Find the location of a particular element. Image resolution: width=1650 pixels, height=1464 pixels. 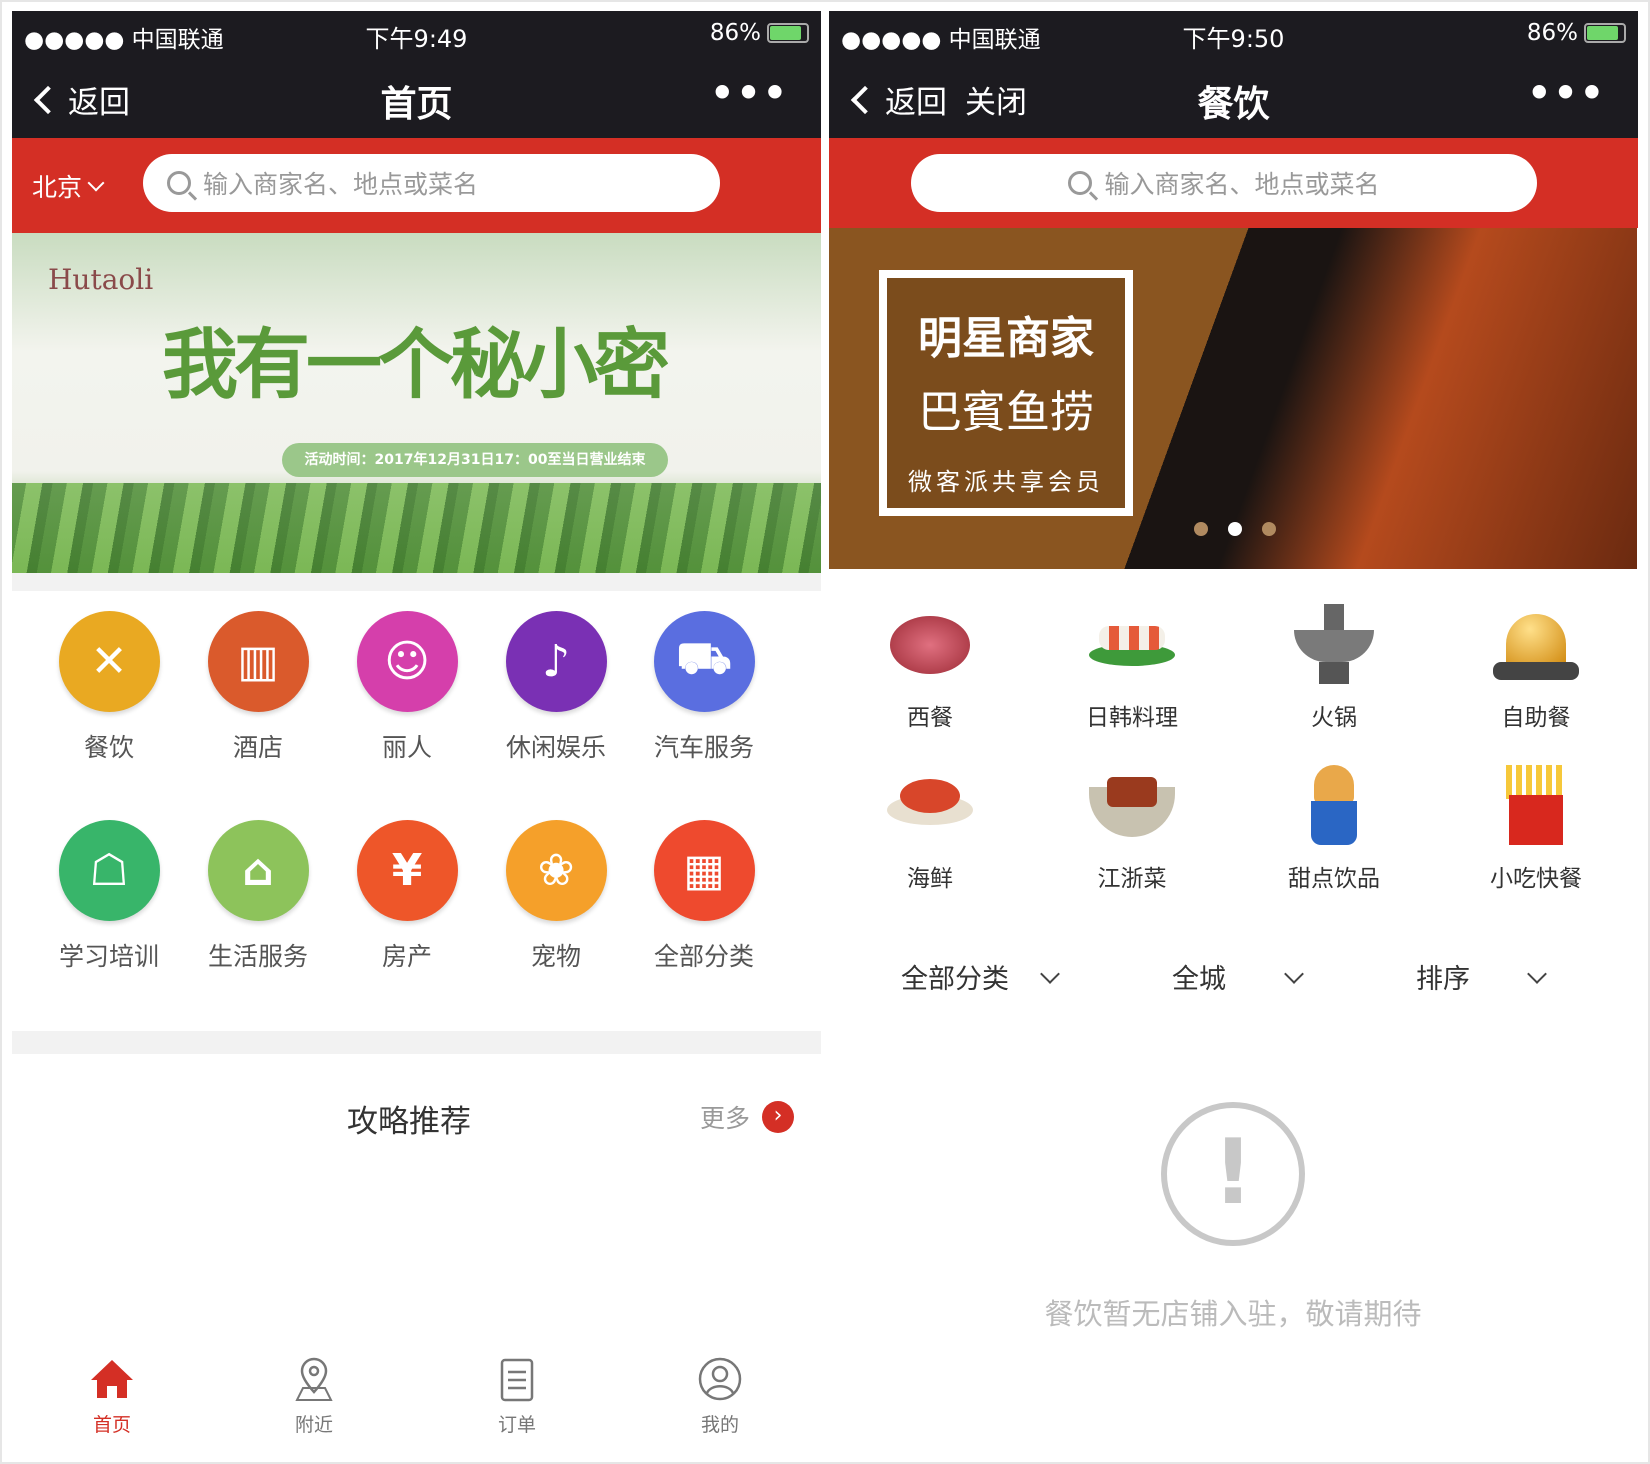

tab-label: 附近 is located at coordinates (313, 1425).